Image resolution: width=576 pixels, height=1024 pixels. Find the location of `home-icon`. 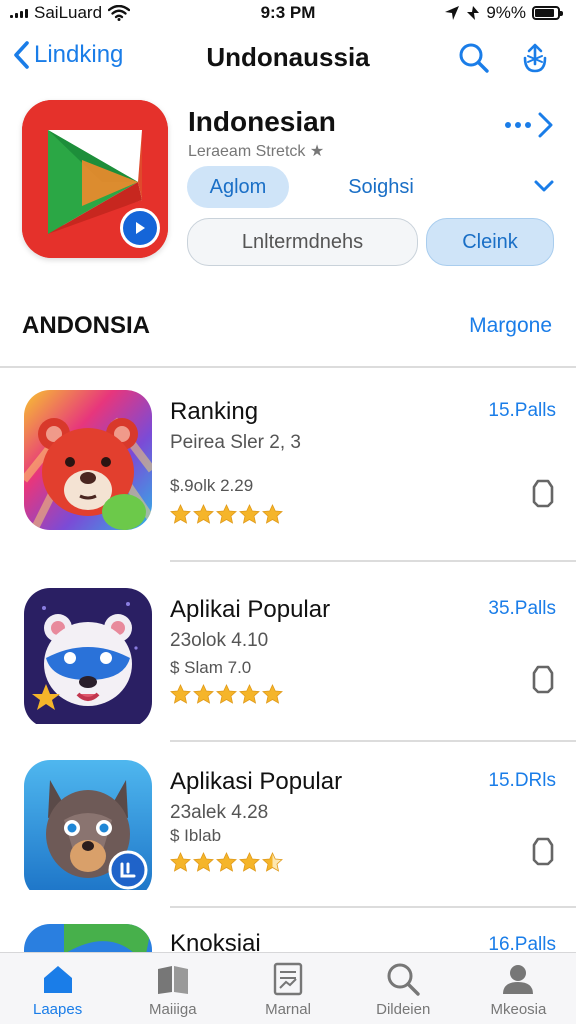

home-icon is located at coordinates (57, 979).